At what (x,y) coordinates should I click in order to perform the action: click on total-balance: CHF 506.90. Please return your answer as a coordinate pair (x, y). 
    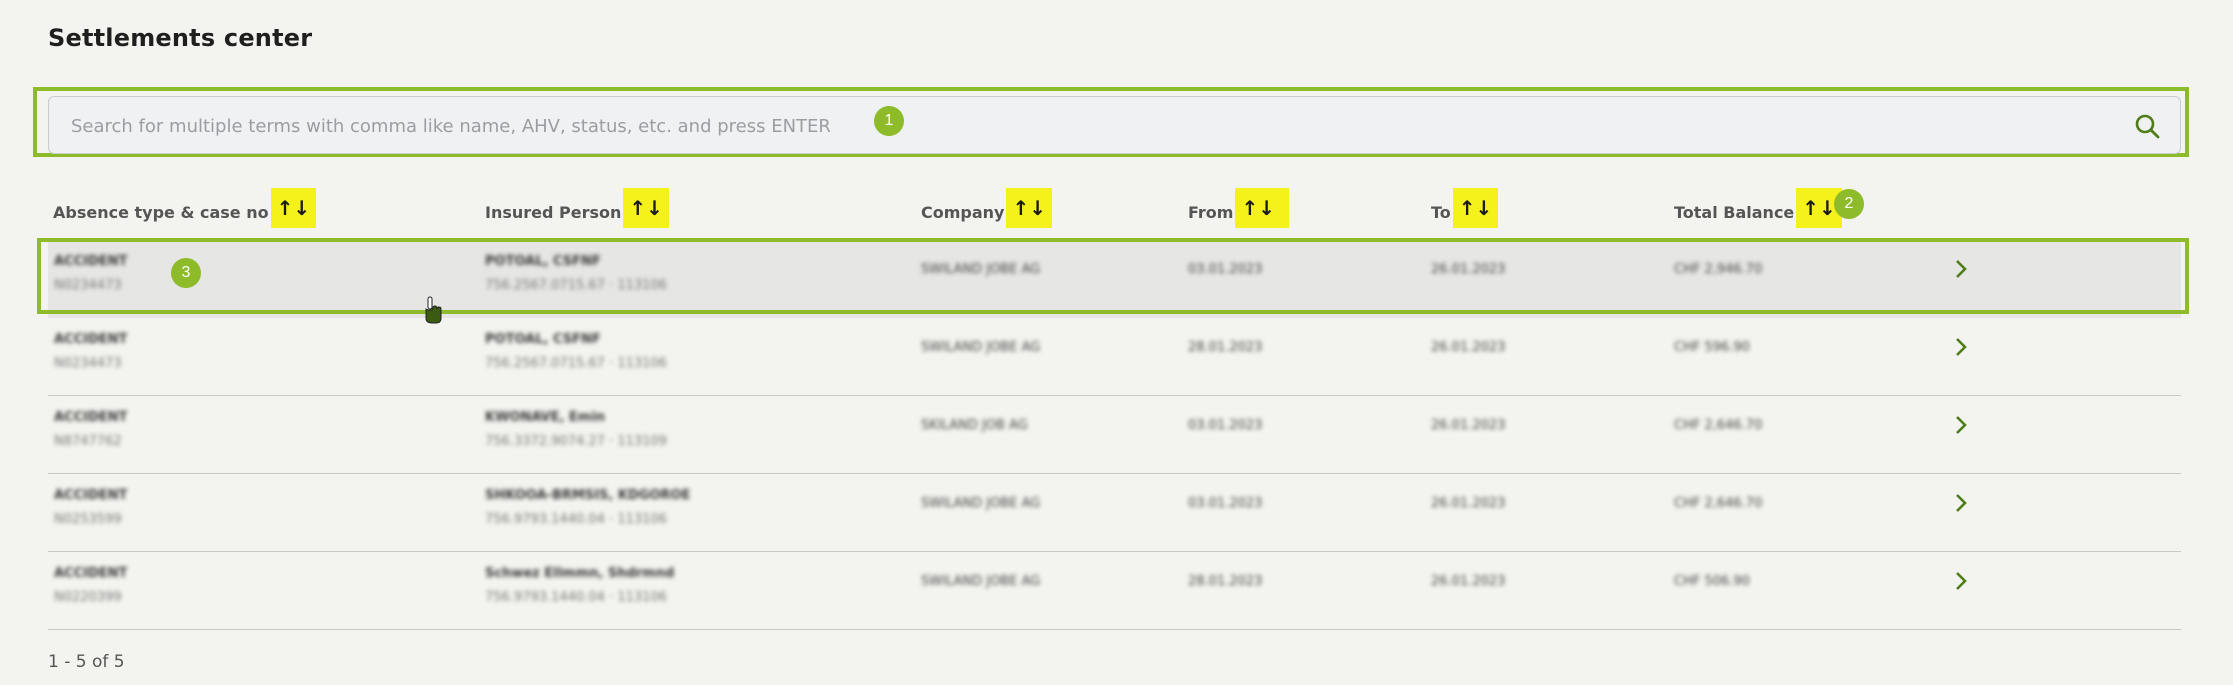
    Looking at the image, I should click on (1712, 581).